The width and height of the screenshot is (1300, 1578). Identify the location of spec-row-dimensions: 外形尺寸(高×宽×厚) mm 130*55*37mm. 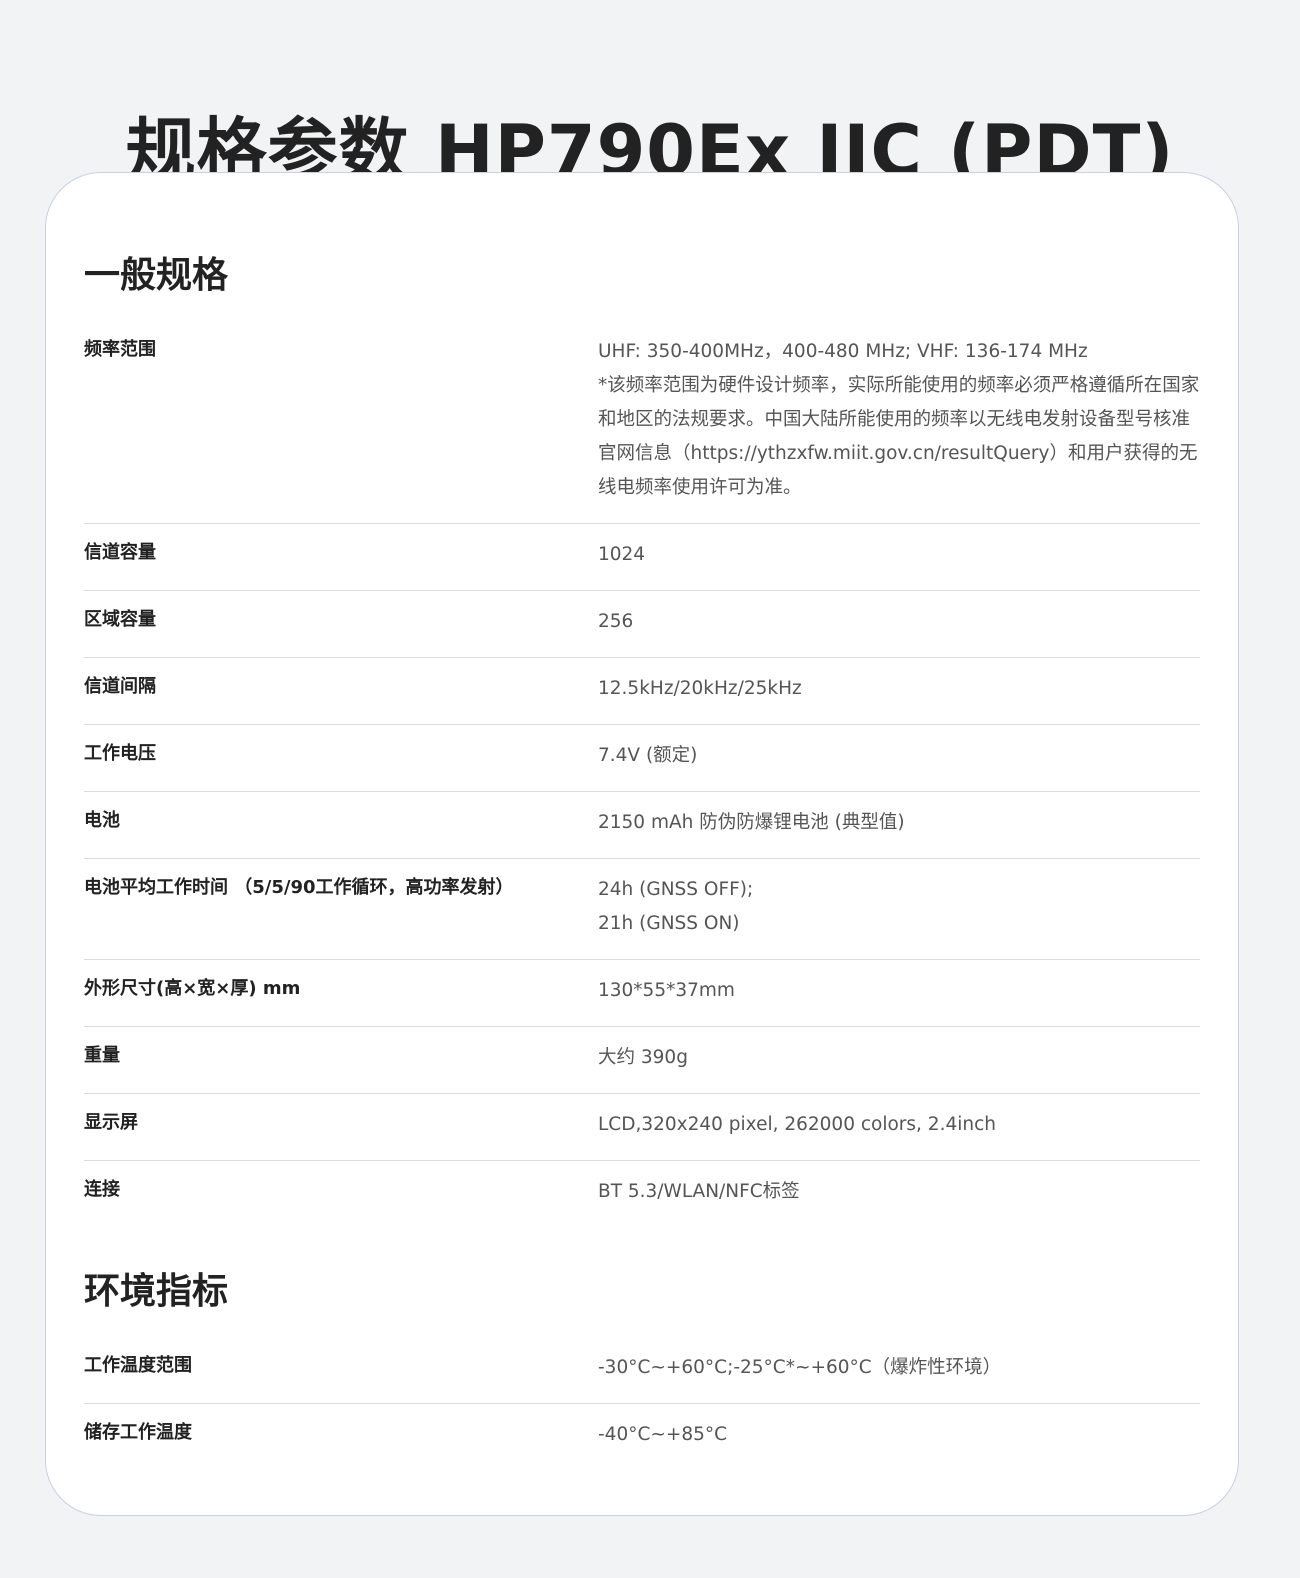
(642, 993).